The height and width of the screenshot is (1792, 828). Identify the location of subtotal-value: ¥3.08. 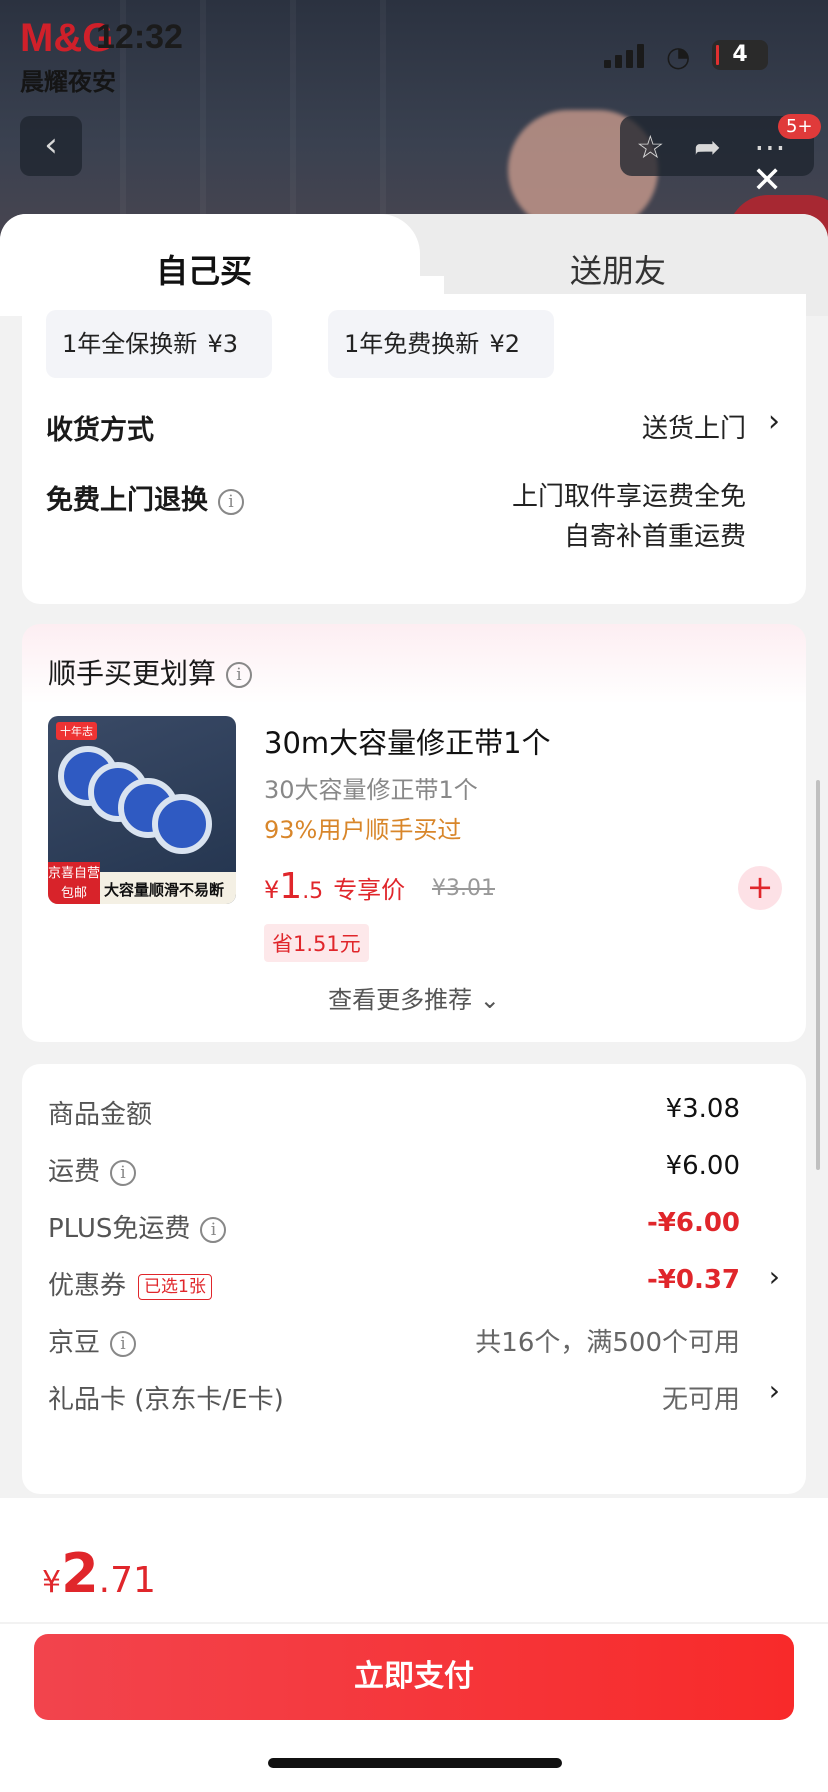
(702, 1109).